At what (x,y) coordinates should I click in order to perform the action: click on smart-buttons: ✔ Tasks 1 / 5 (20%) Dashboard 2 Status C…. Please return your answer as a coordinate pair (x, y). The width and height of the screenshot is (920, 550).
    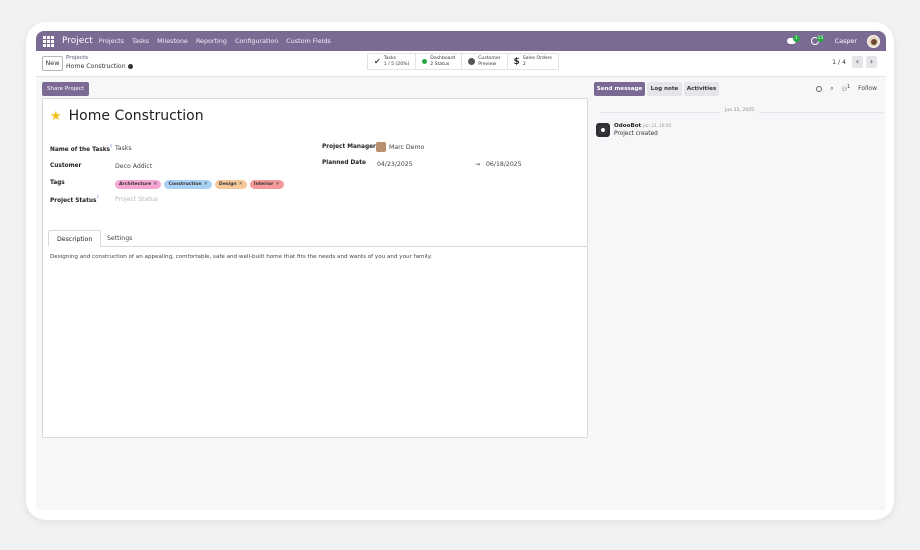
    Looking at the image, I should click on (463, 61).